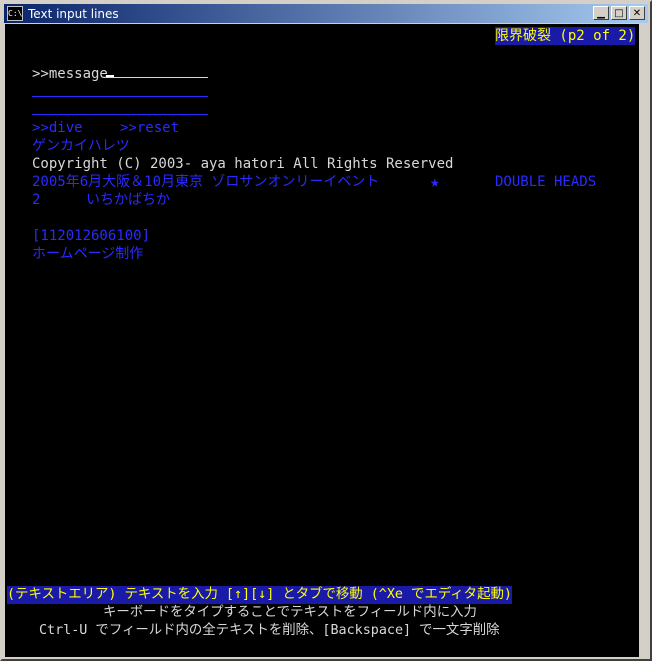 This screenshot has height=661, width=652. I want to click on kana-title: ゲンカイハレツ, so click(81, 146).